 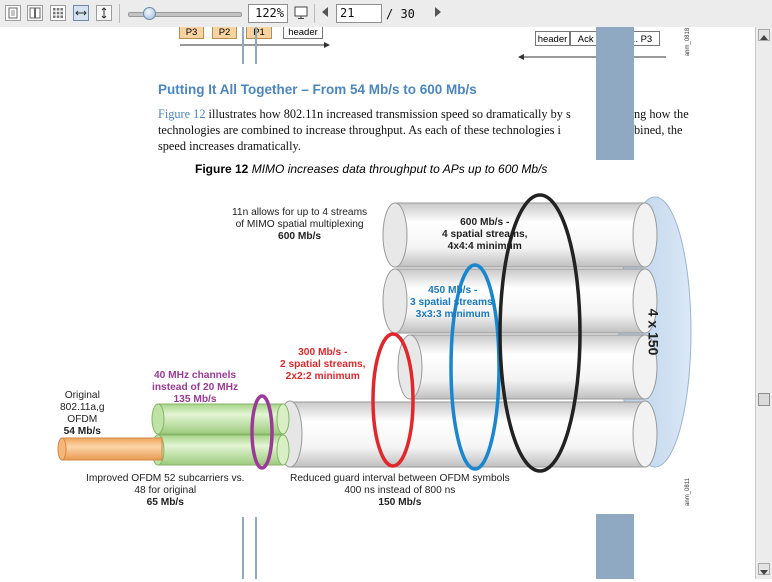 I want to click on page-total-label: / 30, so click(x=400, y=14).